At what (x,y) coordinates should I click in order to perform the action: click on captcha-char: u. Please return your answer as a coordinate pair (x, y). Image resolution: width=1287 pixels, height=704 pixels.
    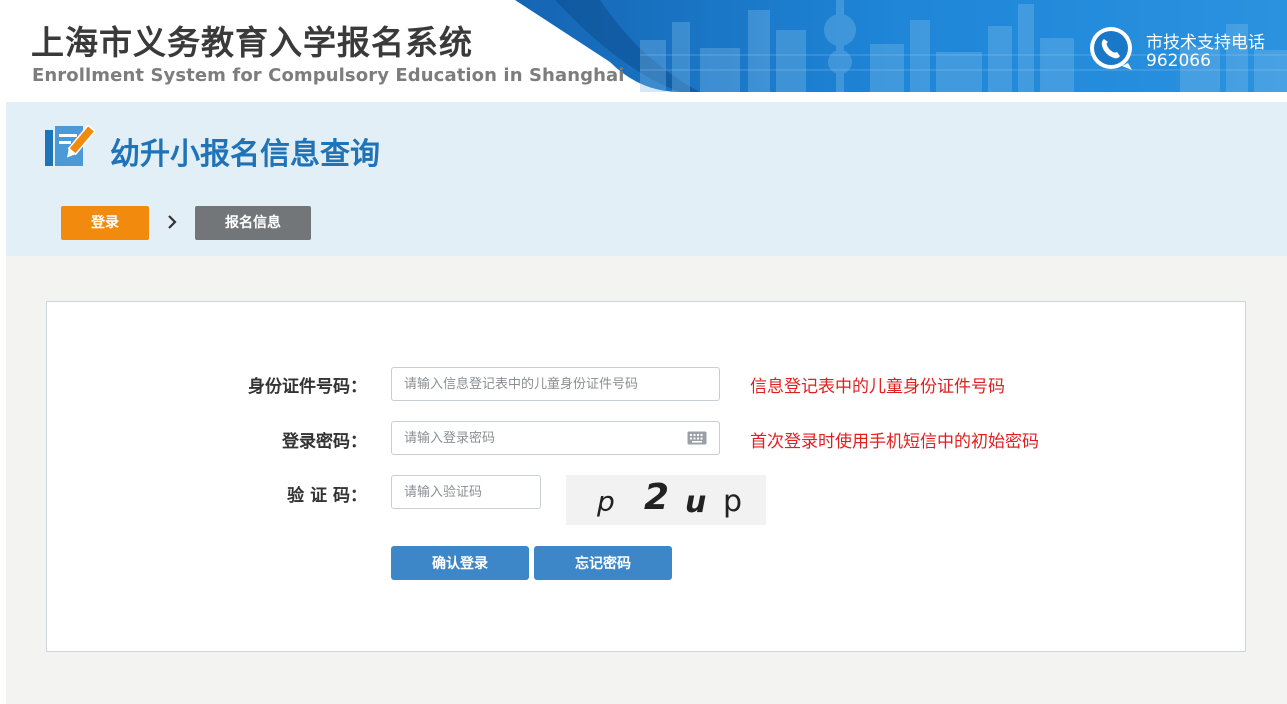
    Looking at the image, I should click on (696, 502).